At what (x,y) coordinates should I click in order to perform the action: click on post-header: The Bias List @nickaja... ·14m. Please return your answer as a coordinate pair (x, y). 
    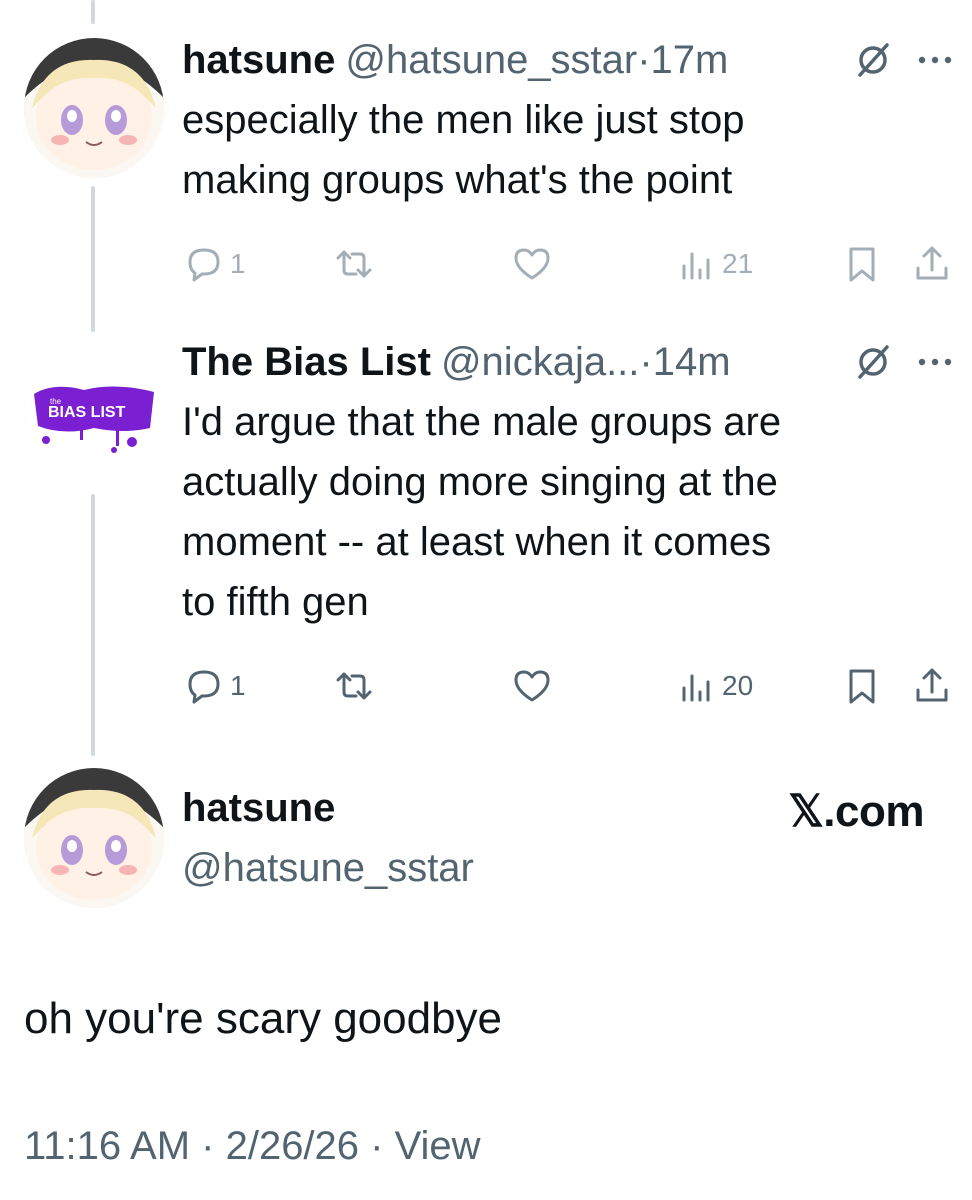
    Looking at the image, I should click on (568, 362).